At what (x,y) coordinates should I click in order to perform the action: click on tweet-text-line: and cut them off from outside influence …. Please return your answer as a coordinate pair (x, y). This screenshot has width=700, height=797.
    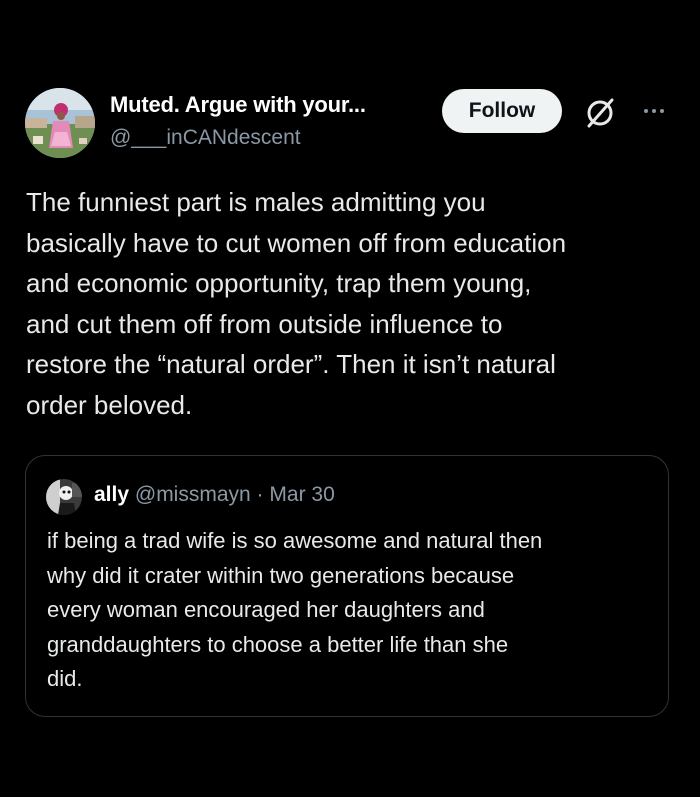
    Looking at the image, I should click on (264, 323).